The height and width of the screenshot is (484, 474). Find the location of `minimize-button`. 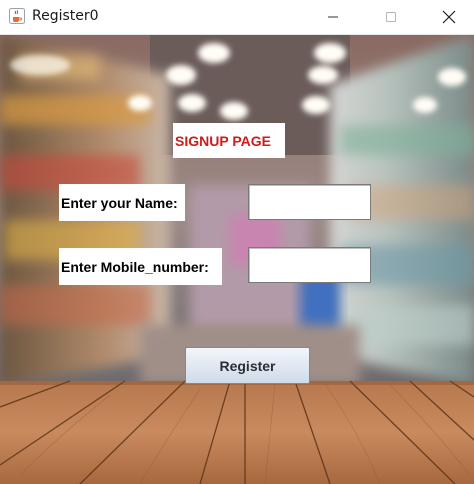

minimize-button is located at coordinates (333, 17).